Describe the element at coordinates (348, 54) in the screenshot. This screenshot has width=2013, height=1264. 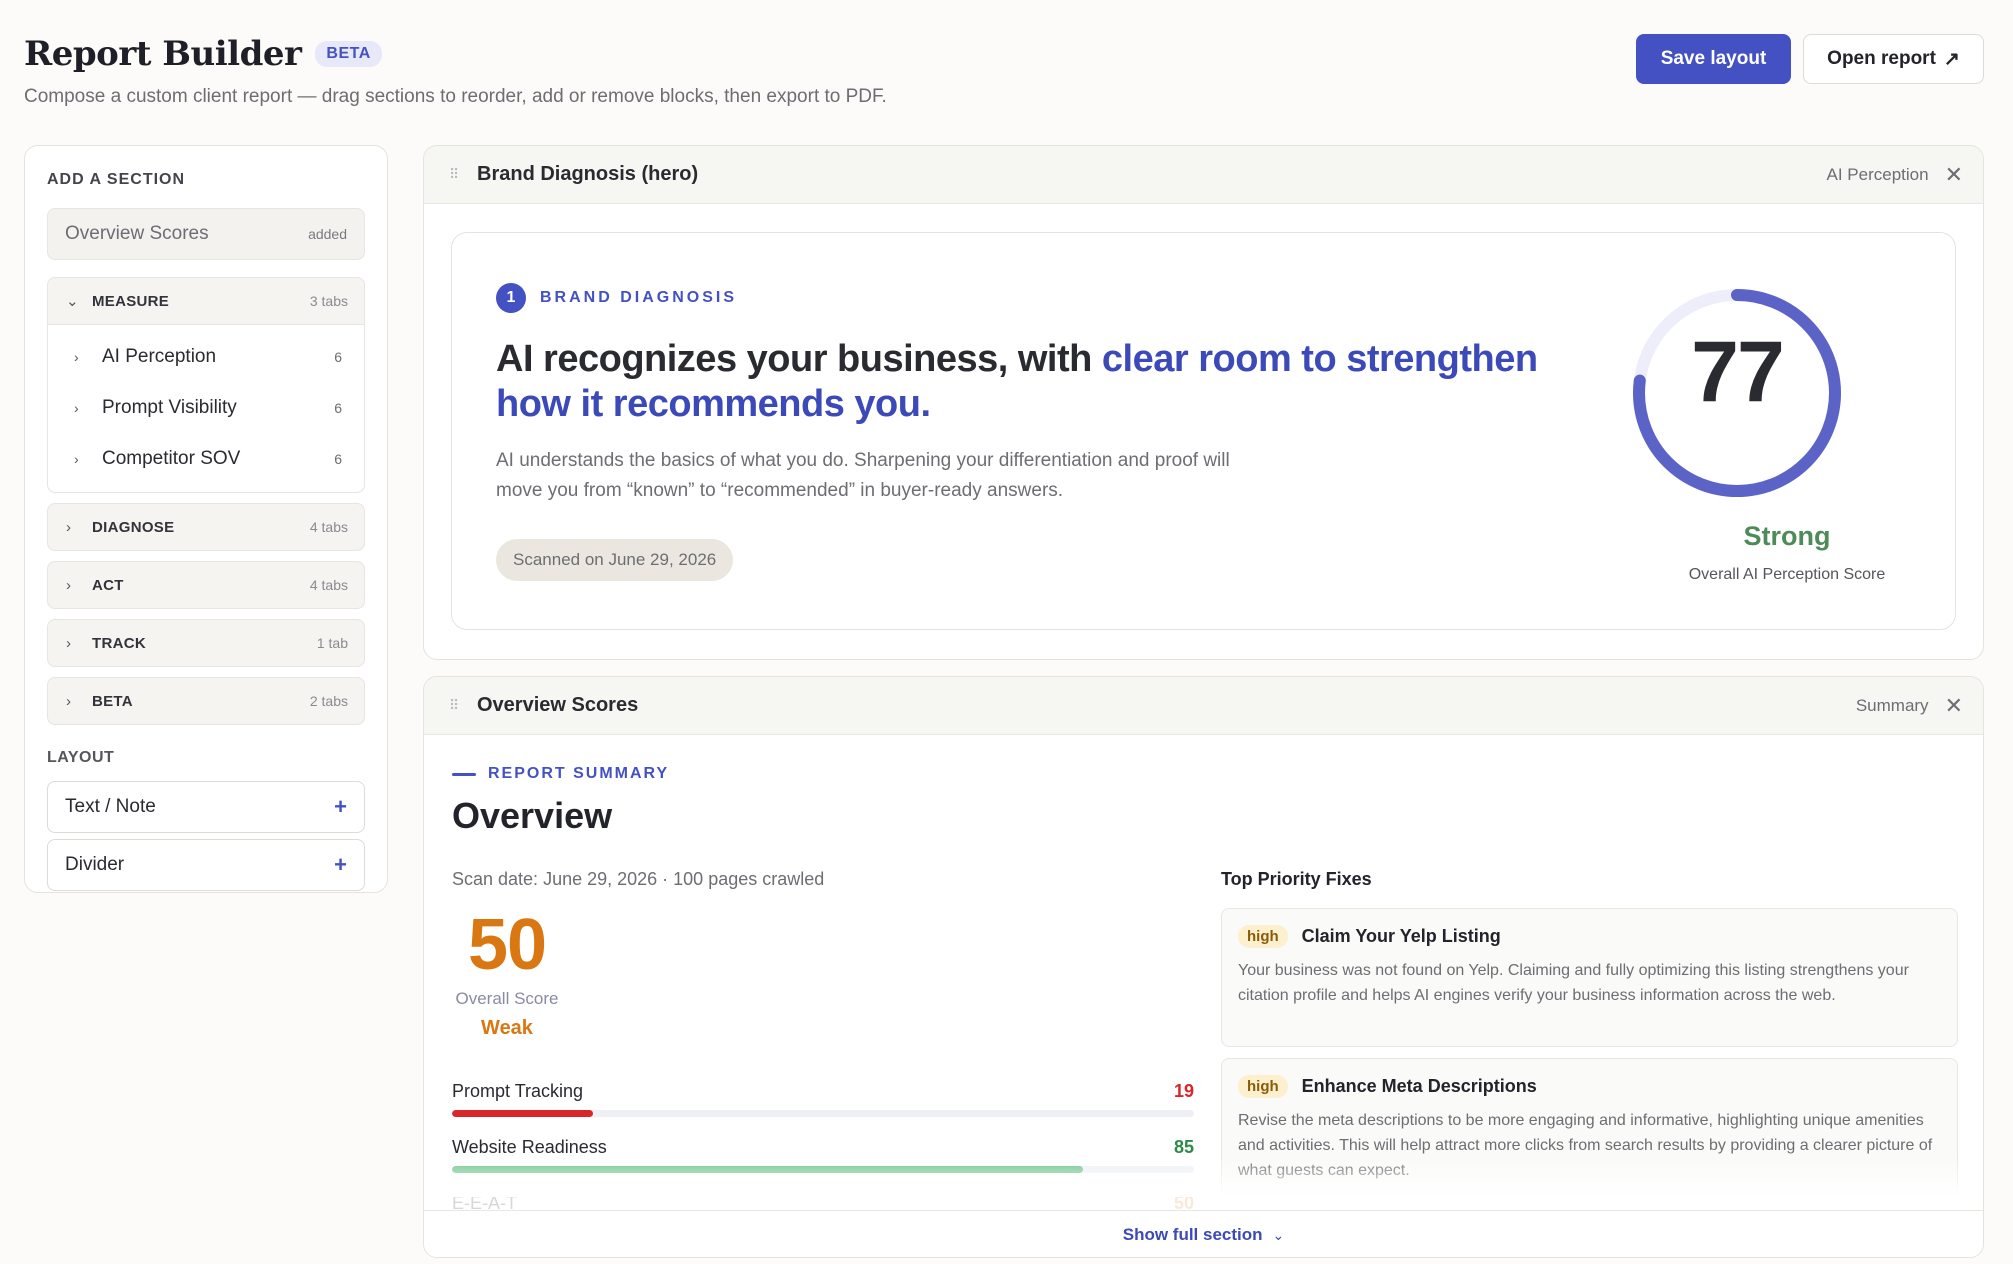
I see `beta-badge: BETA` at that location.